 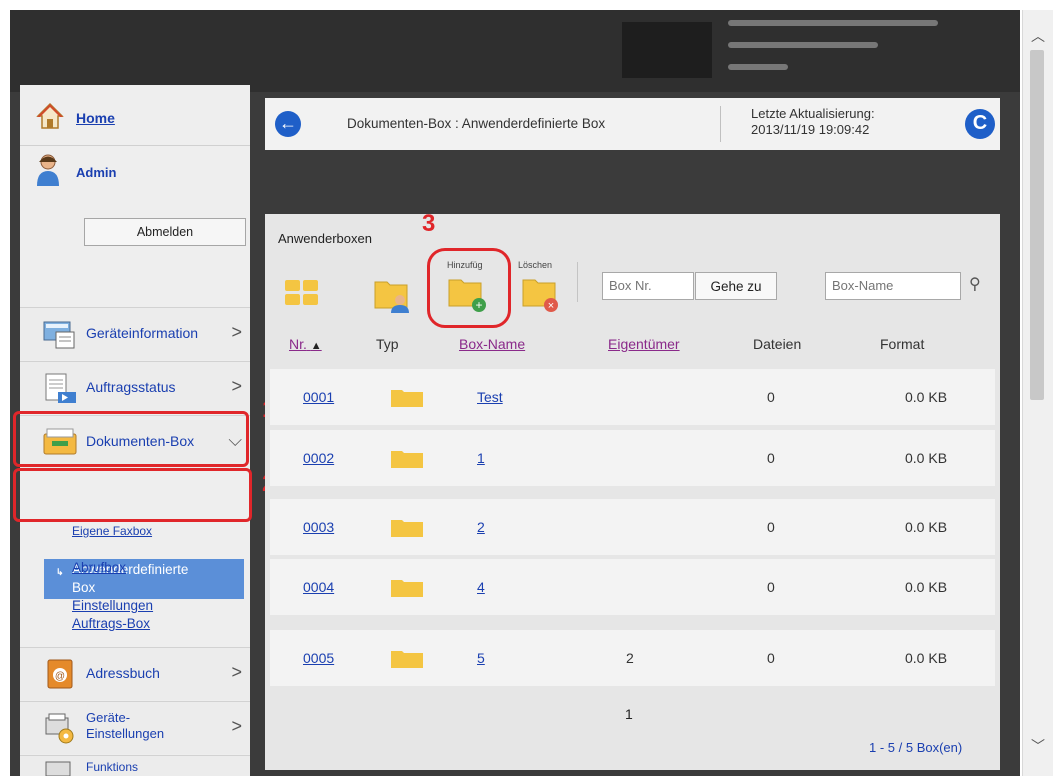 What do you see at coordinates (429, 223) in the screenshot?
I see `annotation-number-3: 3` at bounding box center [429, 223].